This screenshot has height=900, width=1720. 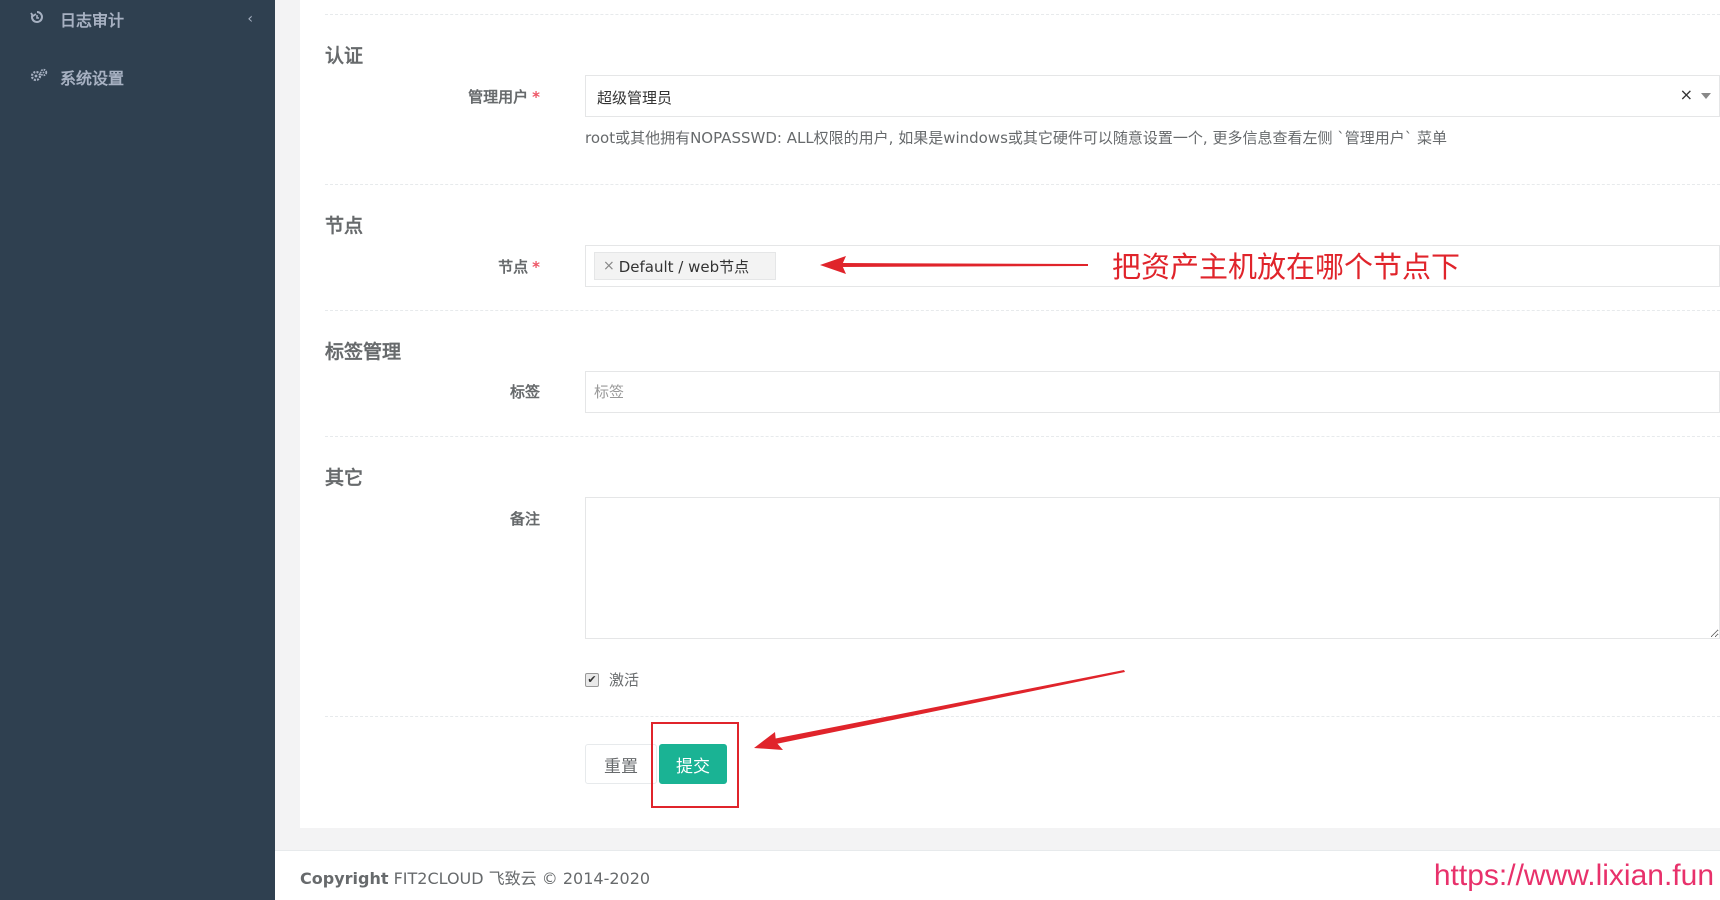 What do you see at coordinates (344, 56) in the screenshot?
I see `section-title-auth: 认证` at bounding box center [344, 56].